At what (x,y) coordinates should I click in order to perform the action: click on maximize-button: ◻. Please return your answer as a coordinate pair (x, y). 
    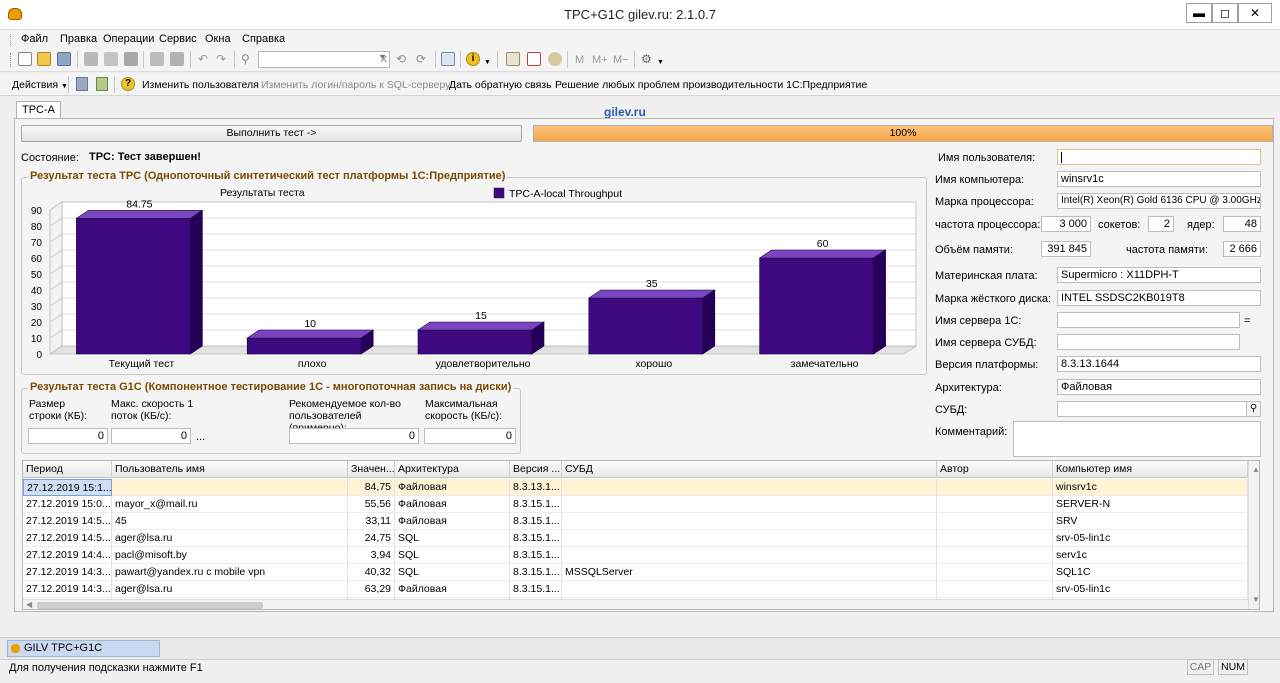
    Looking at the image, I should click on (1225, 13).